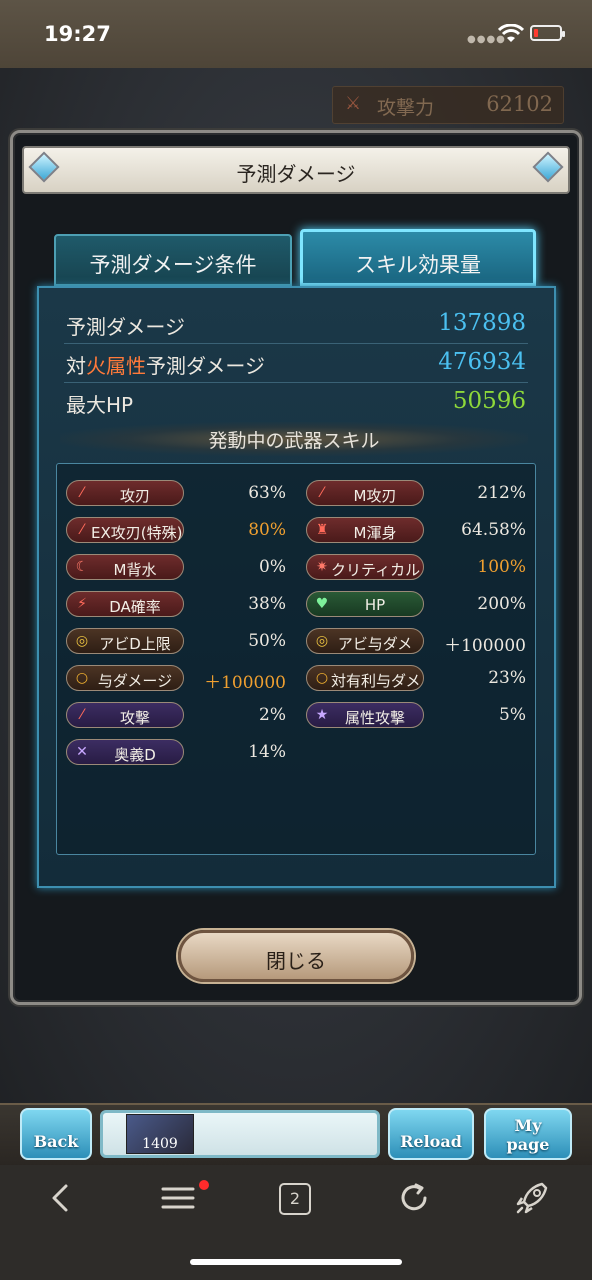 Image resolution: width=592 pixels, height=1280 pixels. What do you see at coordinates (365, 641) in the screenshot?
I see `skill-pill: ◎ アビ与ダメ` at bounding box center [365, 641].